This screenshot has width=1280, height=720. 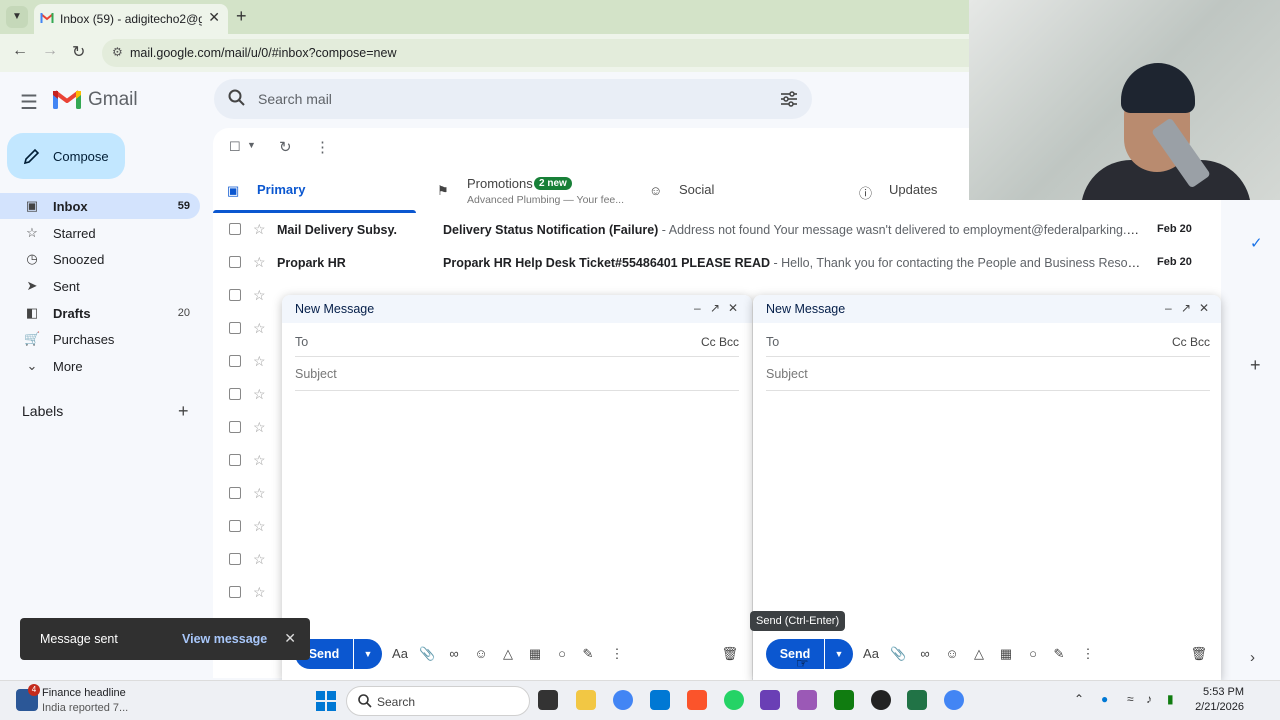 What do you see at coordinates (807, 700) in the screenshot?
I see `clipchamp-icon` at bounding box center [807, 700].